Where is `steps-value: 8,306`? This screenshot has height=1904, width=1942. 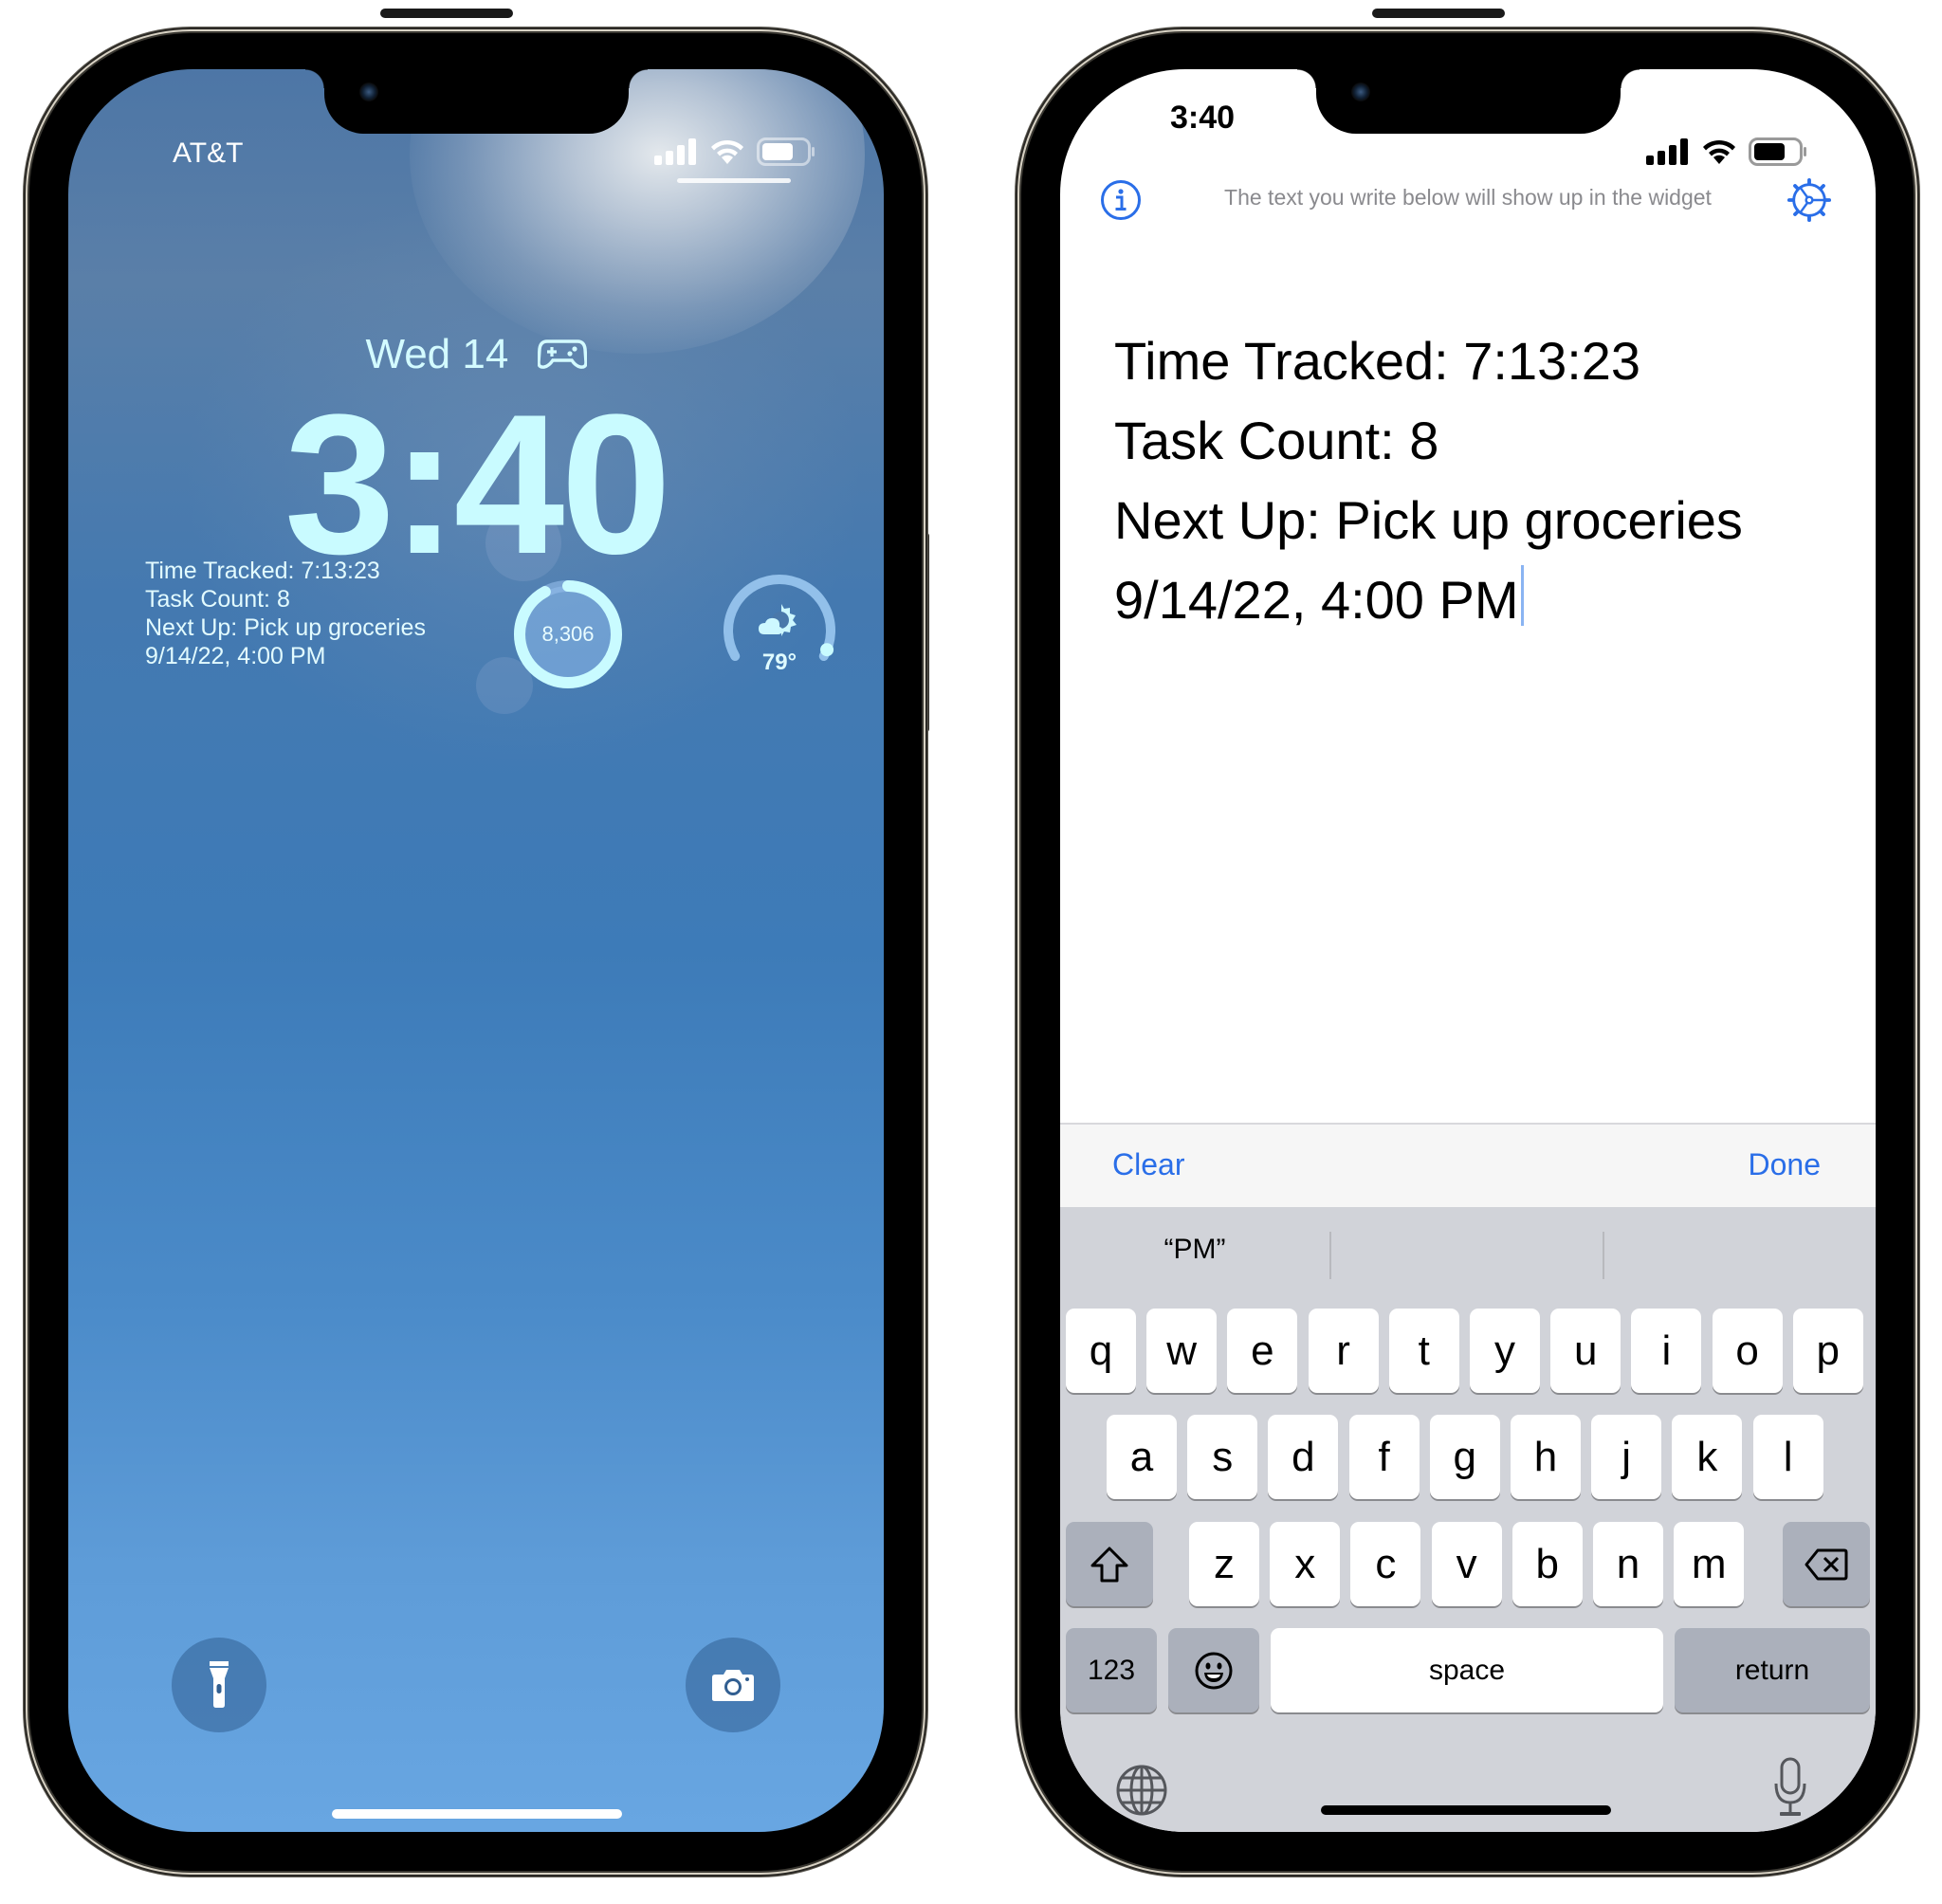
steps-value: 8,306 is located at coordinates (568, 634).